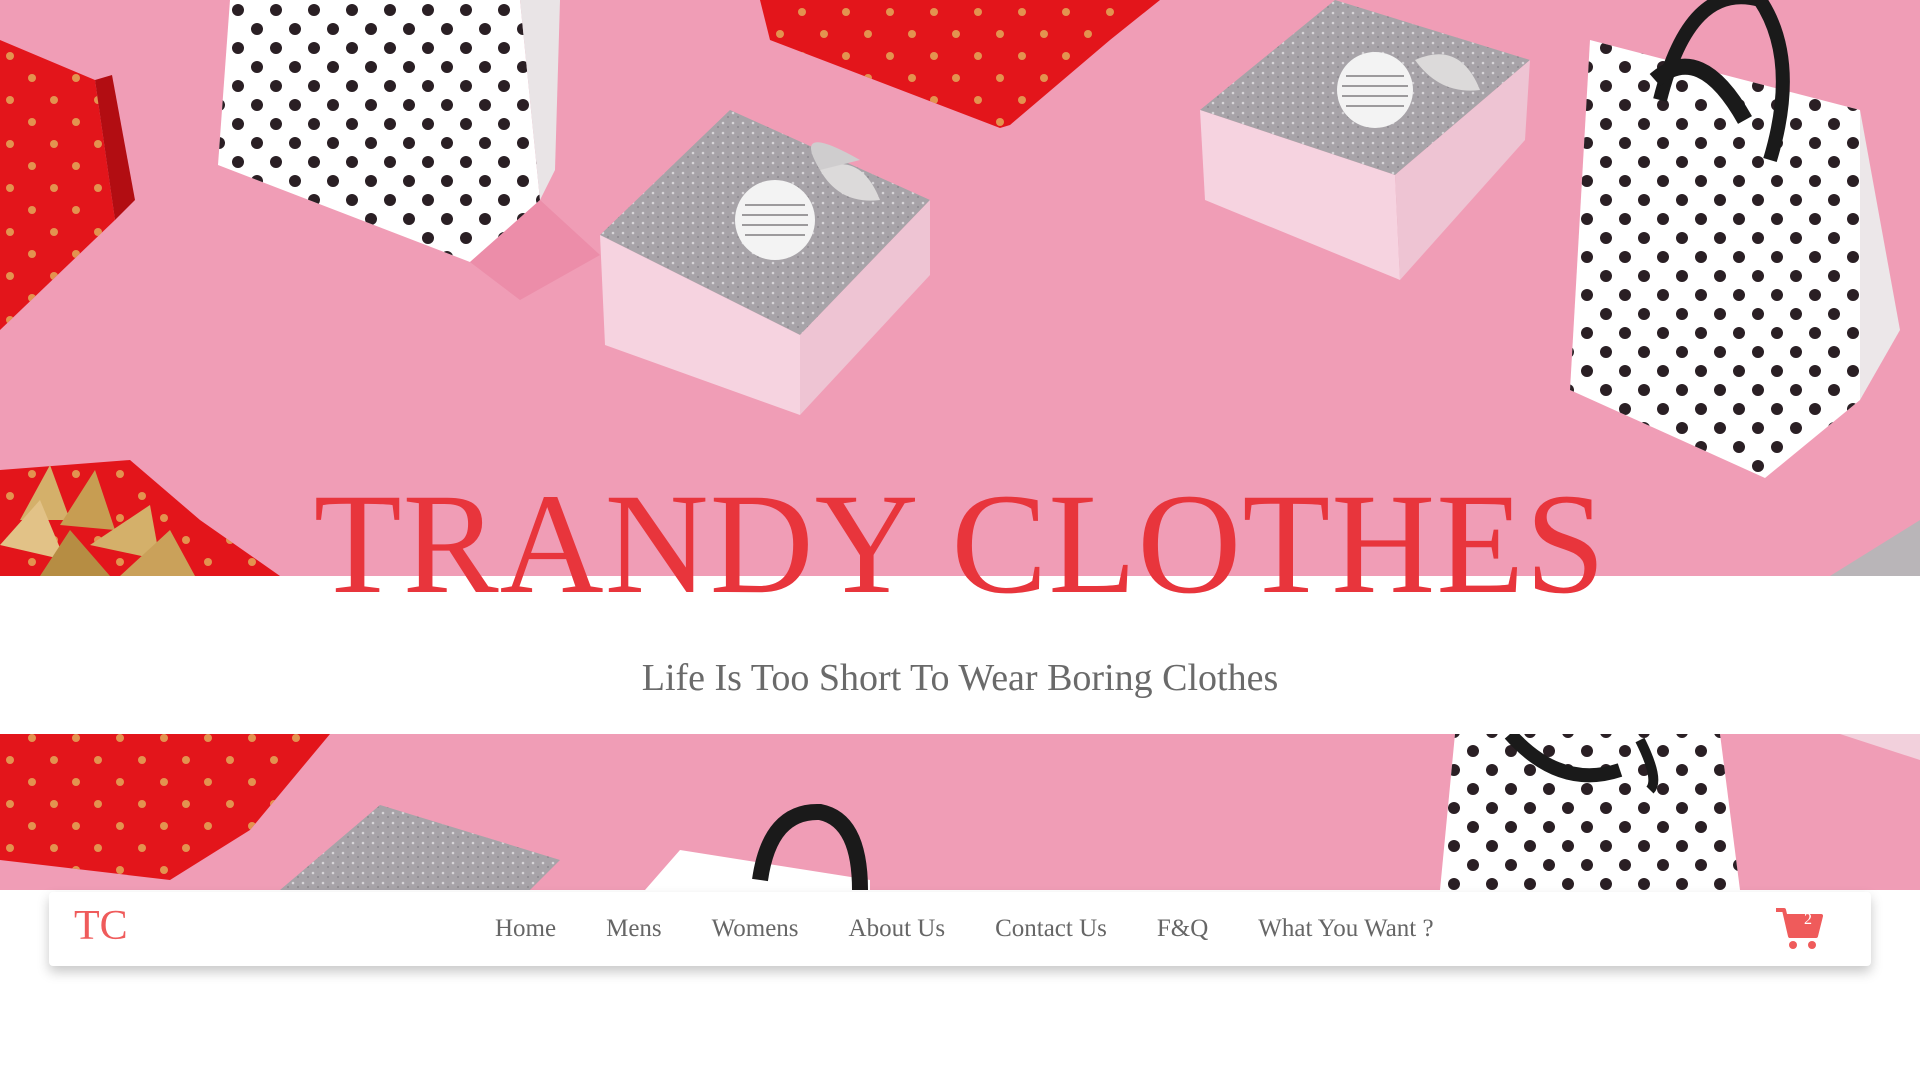 This screenshot has width=1920, height=1080. I want to click on nav-link-contact-us: Contact Us, so click(1051, 929).